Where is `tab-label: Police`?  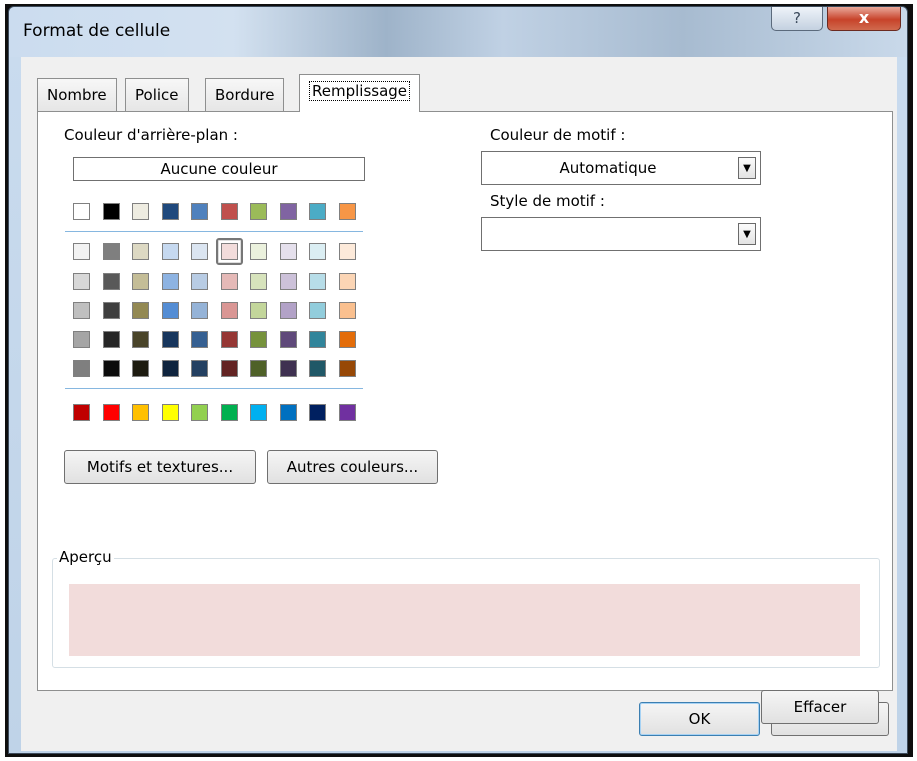 tab-label: Police is located at coordinates (157, 95).